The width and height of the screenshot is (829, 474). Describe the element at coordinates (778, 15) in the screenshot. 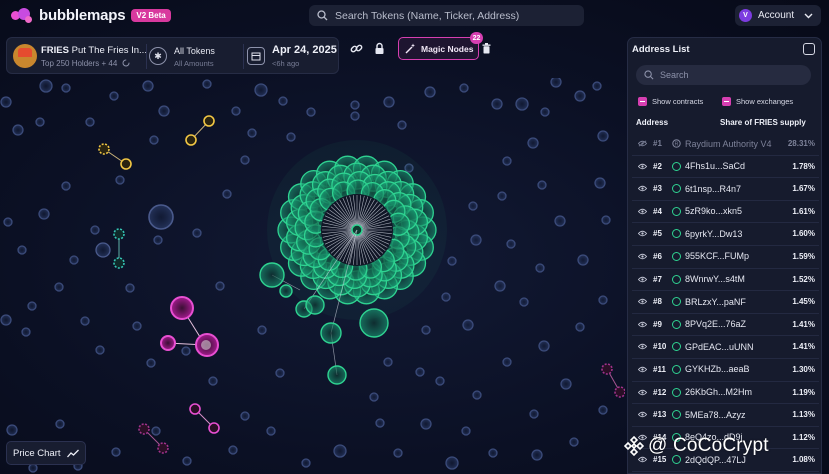

I see `account-menu: V Account` at that location.